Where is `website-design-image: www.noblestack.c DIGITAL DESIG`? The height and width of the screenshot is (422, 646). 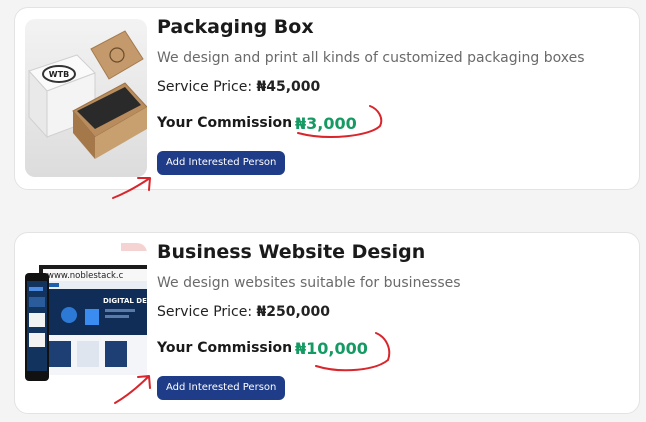
website-design-image: www.noblestack.c DIGITAL DESIG is located at coordinates (86, 322).